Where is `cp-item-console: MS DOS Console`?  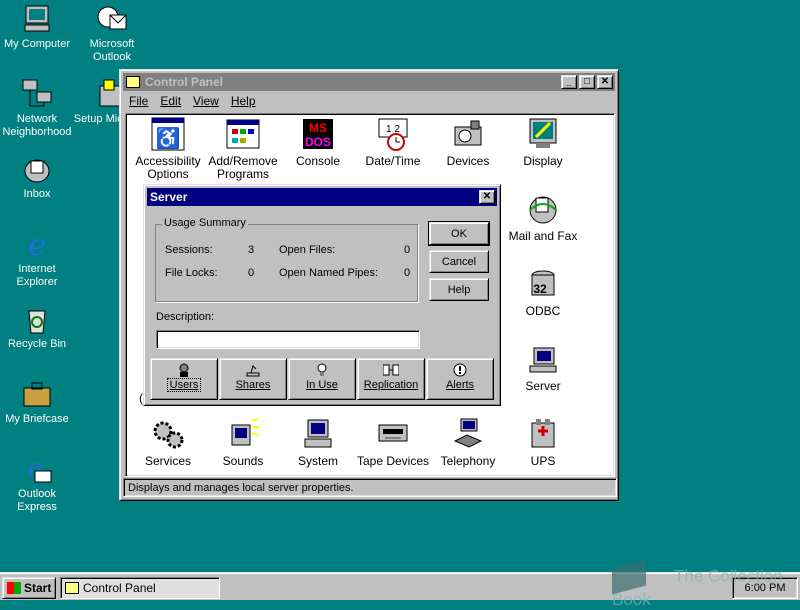 cp-item-console: MS DOS Console is located at coordinates (318, 142).